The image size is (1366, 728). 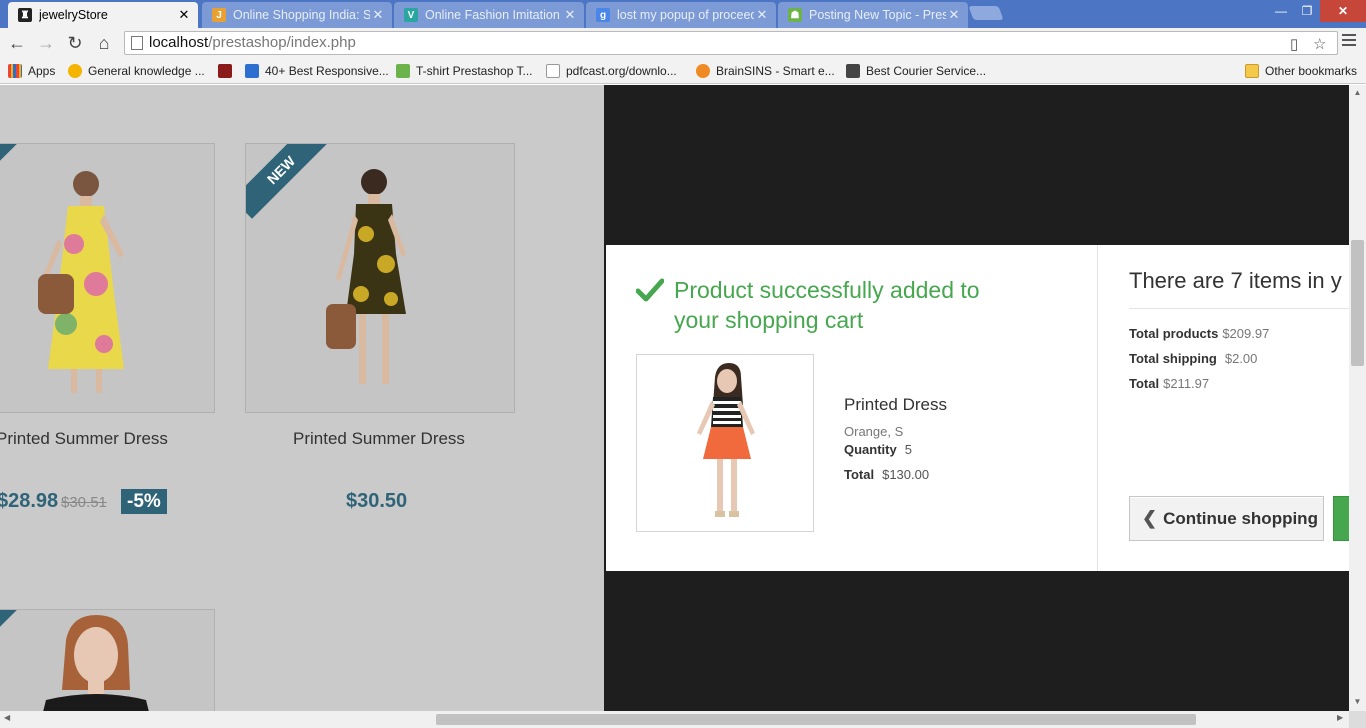 What do you see at coordinates (1281, 11) in the screenshot?
I see `minimize-icon: —` at bounding box center [1281, 11].